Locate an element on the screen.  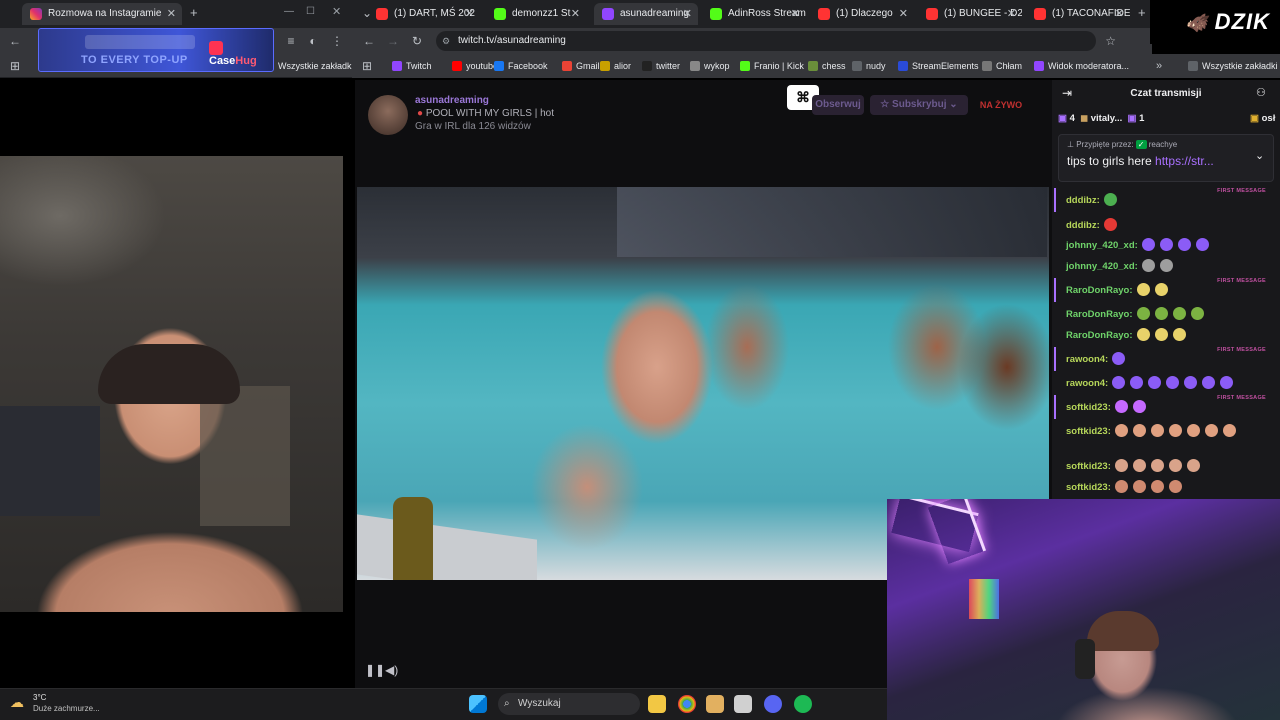
bookmark-item: alior is located at coordinates (615, 66).